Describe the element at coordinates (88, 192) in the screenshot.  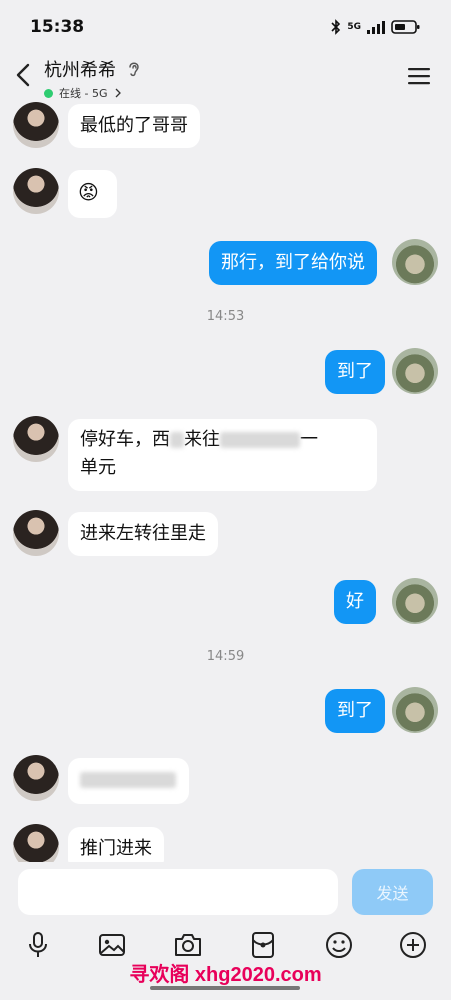
I see `angry-emoji-icon: 😡` at that location.